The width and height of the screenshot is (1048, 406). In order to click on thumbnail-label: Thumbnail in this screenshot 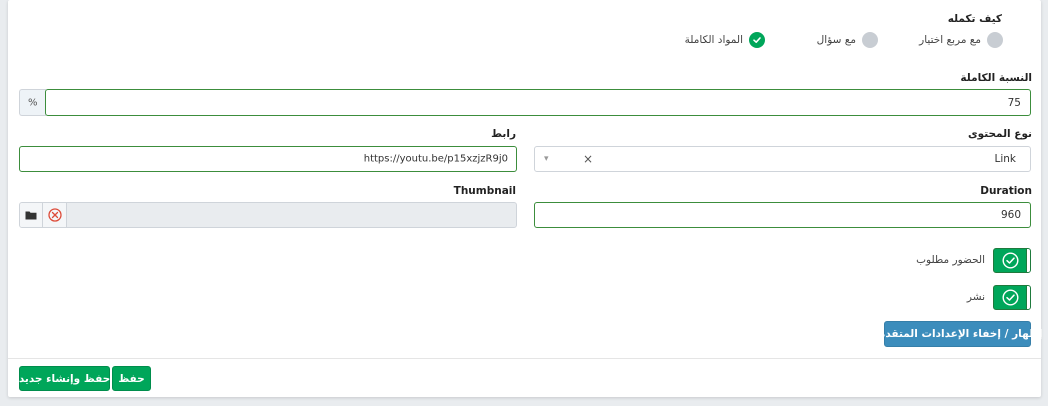, I will do `click(484, 191)`.